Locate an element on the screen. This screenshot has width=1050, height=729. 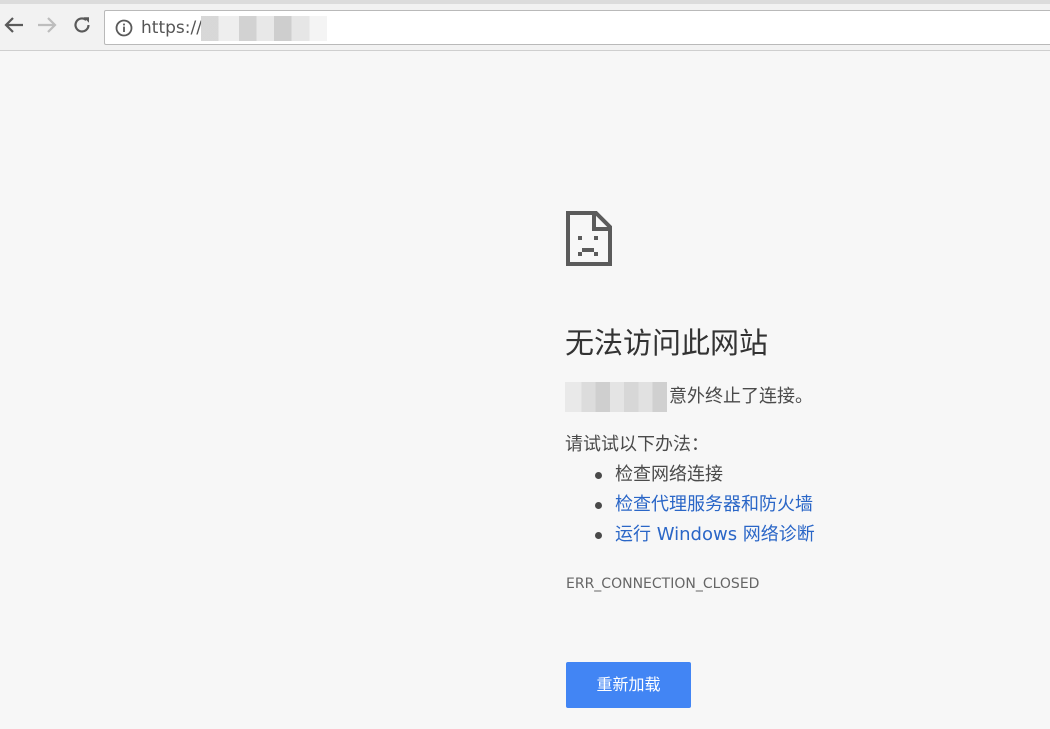
forward-button is located at coordinates (47, 25).